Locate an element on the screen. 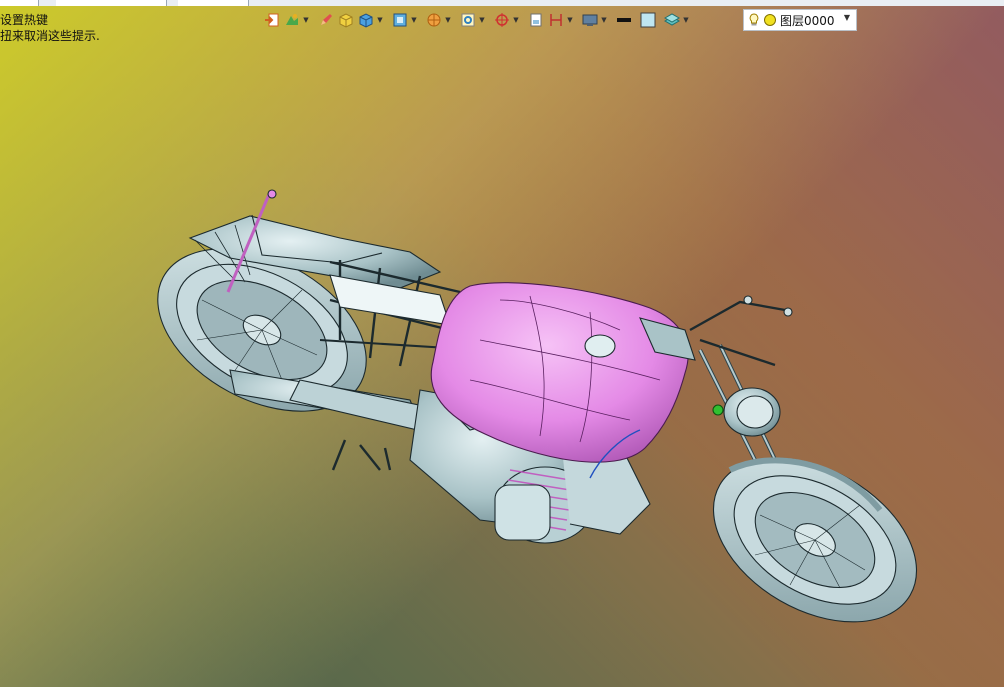  front-wheel is located at coordinates (815, 540).